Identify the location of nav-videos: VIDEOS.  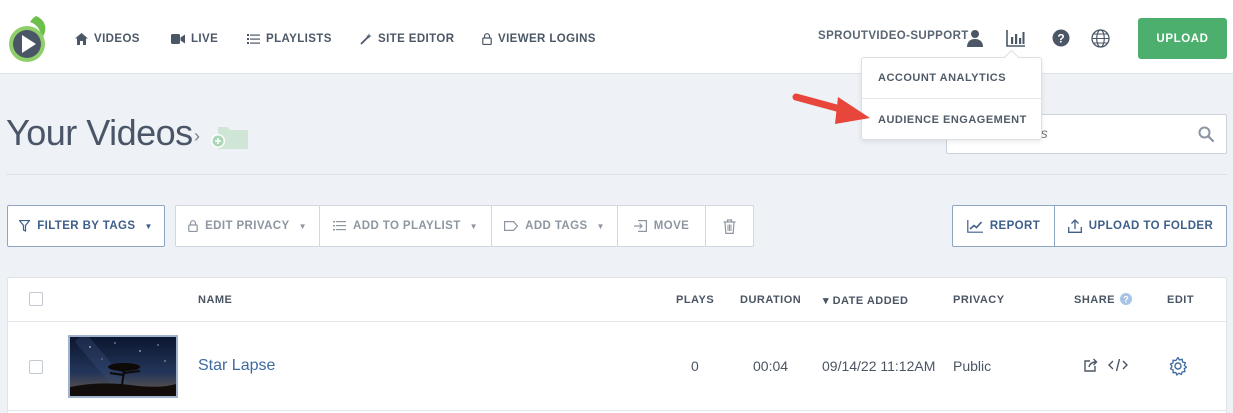
(107, 39).